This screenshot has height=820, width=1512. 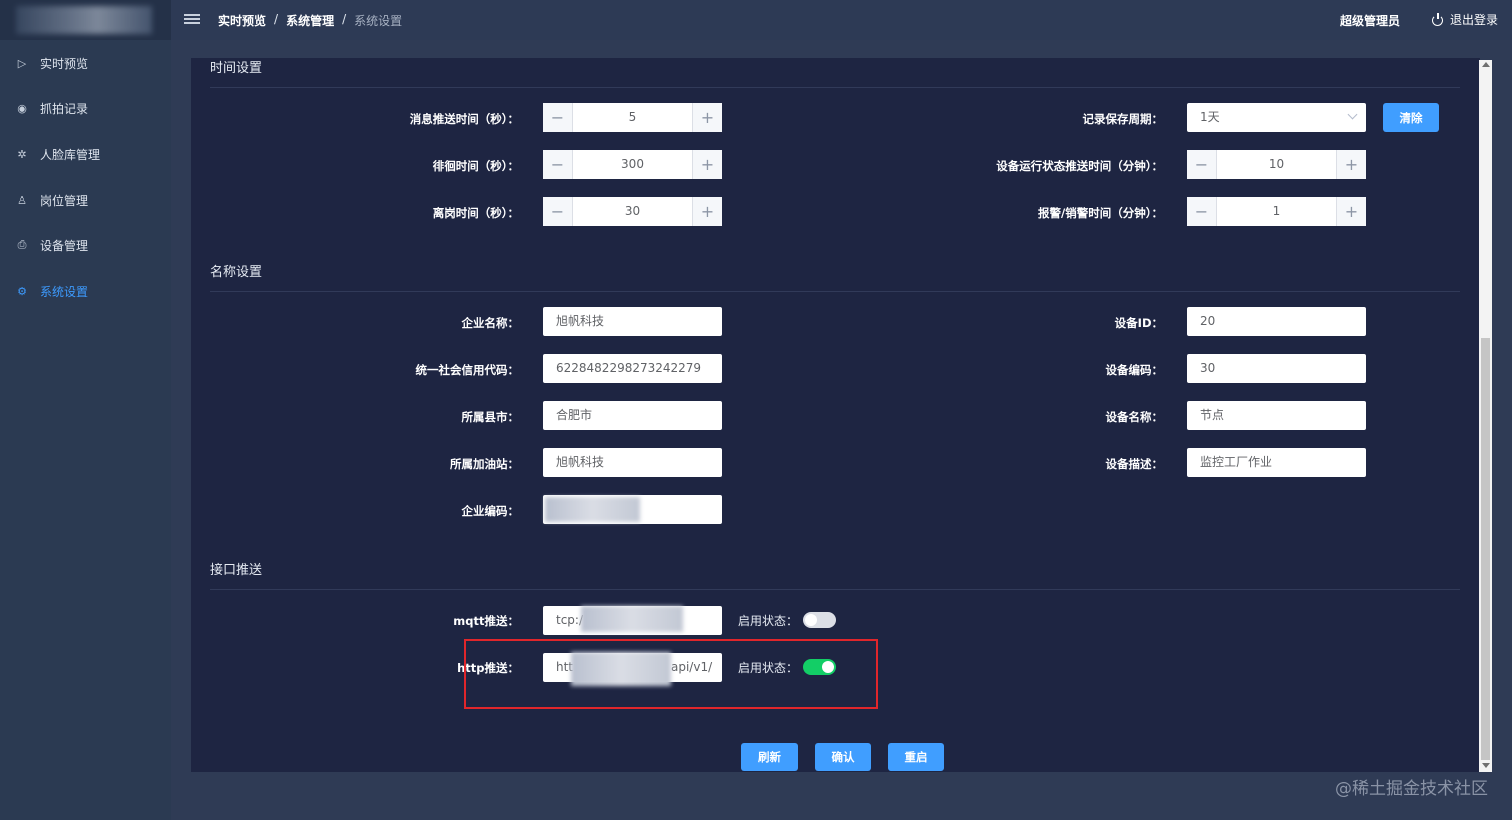 I want to click on power-icon, so click(x=1437, y=19).